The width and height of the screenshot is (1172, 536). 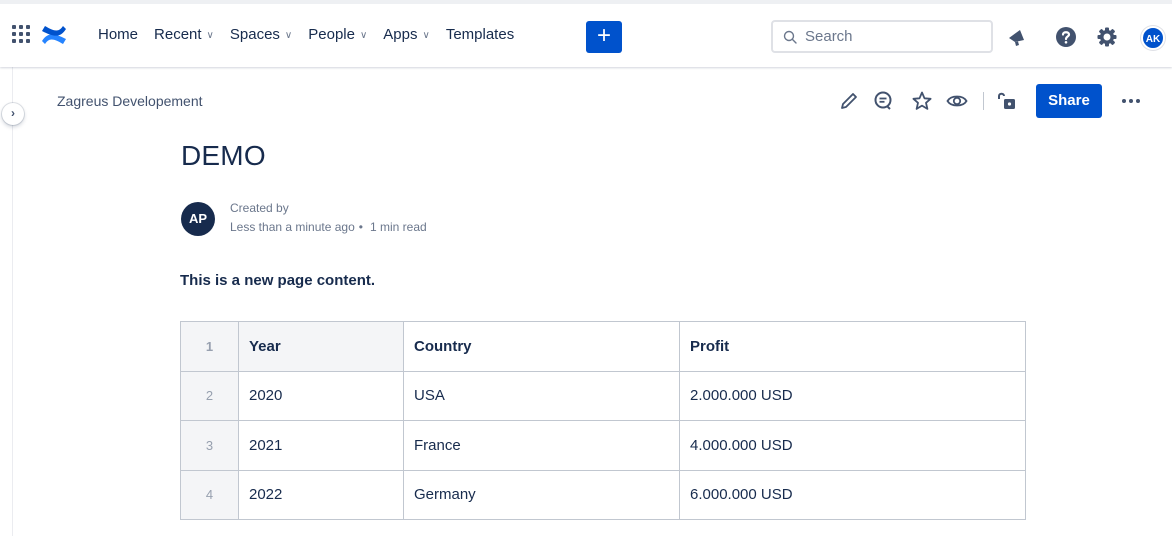 What do you see at coordinates (790, 37) in the screenshot?
I see `search-icon` at bounding box center [790, 37].